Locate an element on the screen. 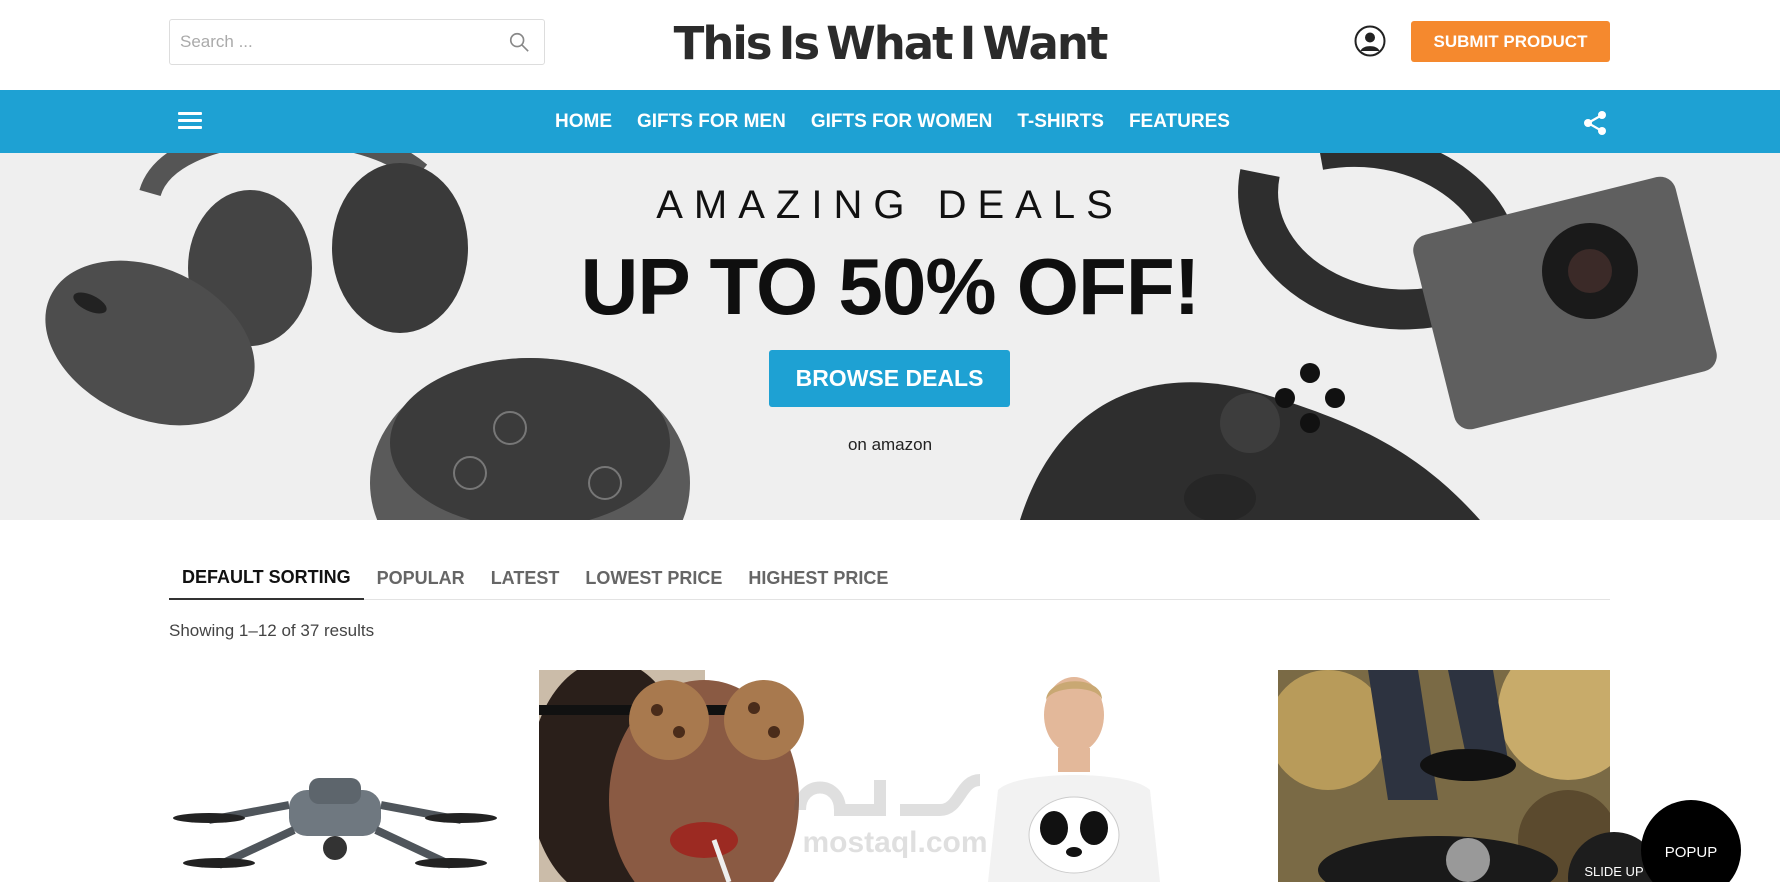  product-card-drone is located at coordinates (335, 776).